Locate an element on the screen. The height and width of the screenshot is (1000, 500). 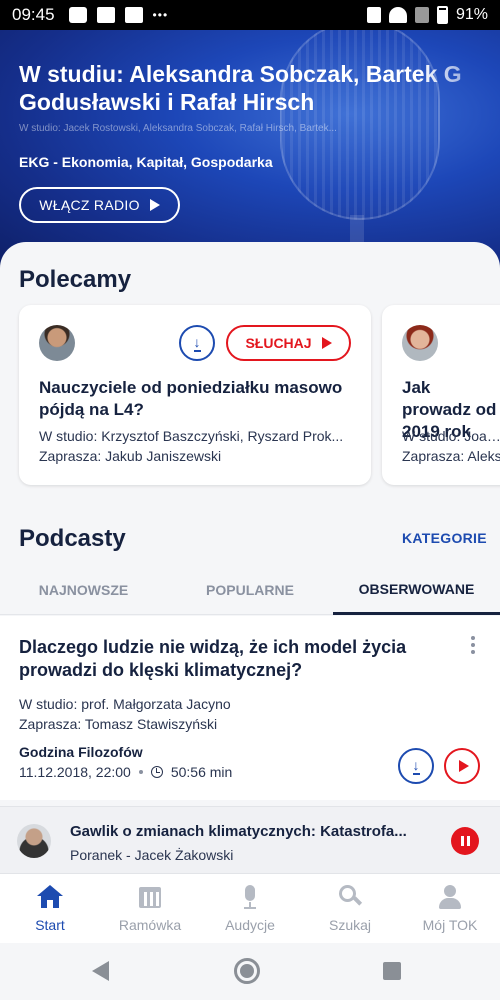
status-bar: 09:45 ••• 91% is located at coordinates (250, 15).